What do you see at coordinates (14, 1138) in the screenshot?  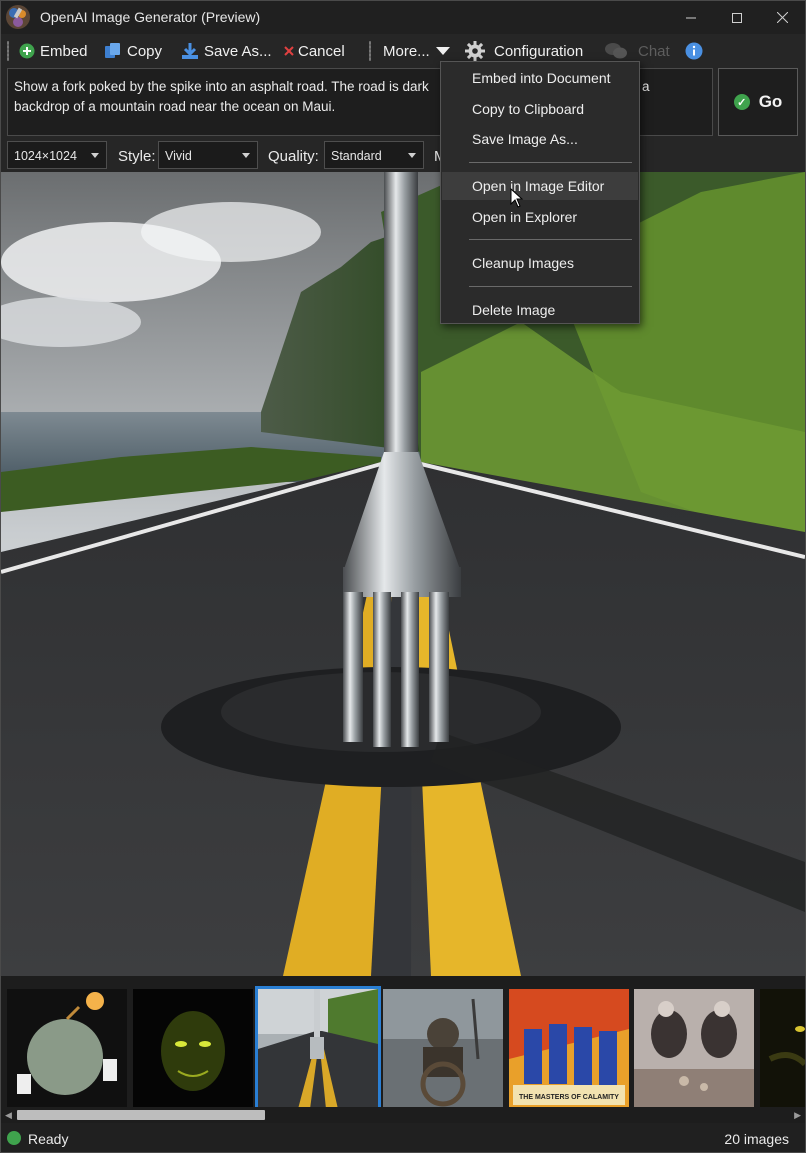 I see `status-indicator-icon` at bounding box center [14, 1138].